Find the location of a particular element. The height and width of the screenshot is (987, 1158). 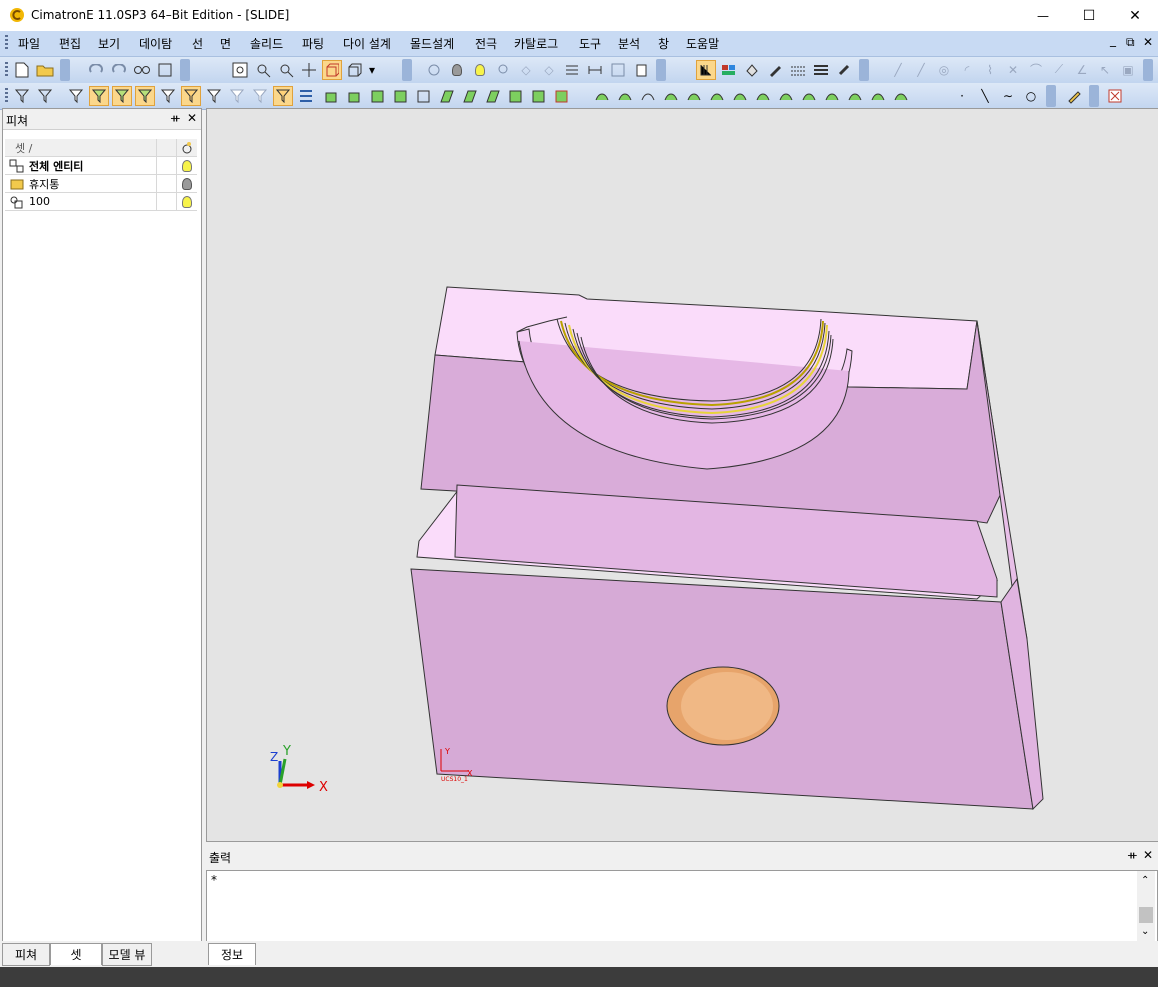

menu-curve: 선 is located at coordinates (197, 43).